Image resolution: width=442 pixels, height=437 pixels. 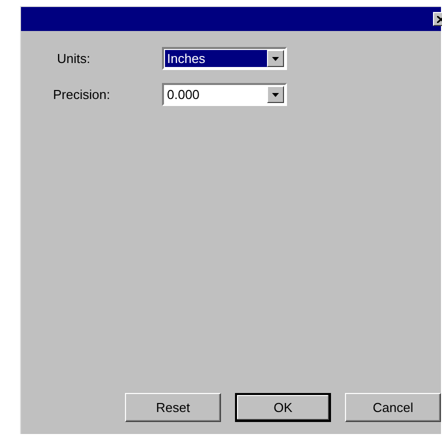 What do you see at coordinates (283, 407) in the screenshot?
I see `dialog-button: OK` at bounding box center [283, 407].